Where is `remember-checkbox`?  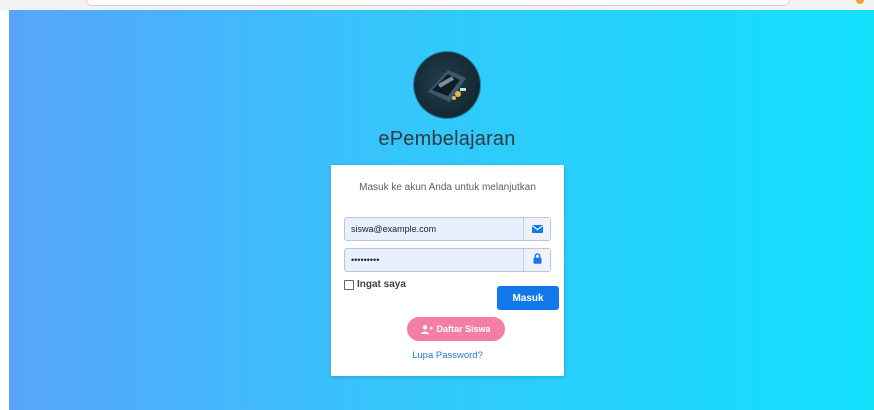 remember-checkbox is located at coordinates (349, 284).